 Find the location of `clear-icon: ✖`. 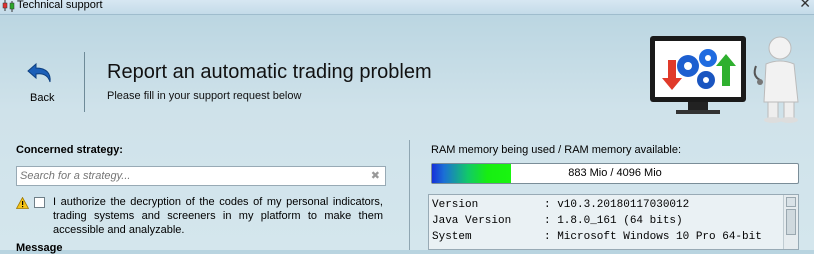

clear-icon: ✖ is located at coordinates (375, 176).